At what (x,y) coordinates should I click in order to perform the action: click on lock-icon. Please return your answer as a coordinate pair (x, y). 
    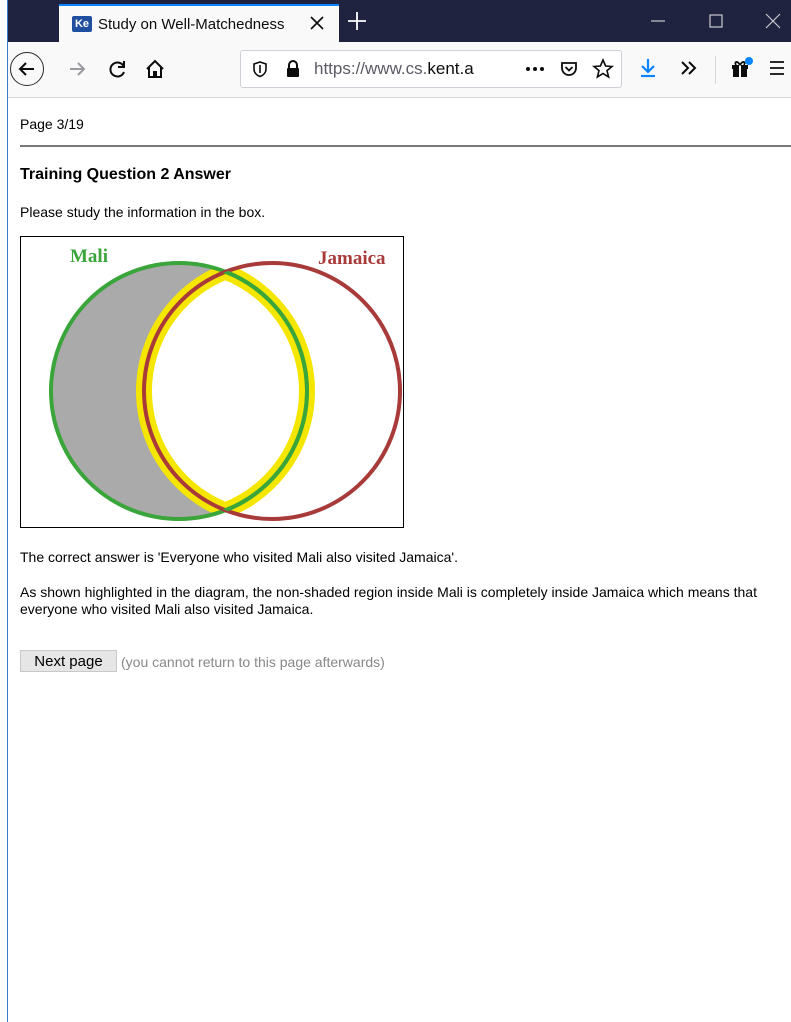
    Looking at the image, I should click on (293, 69).